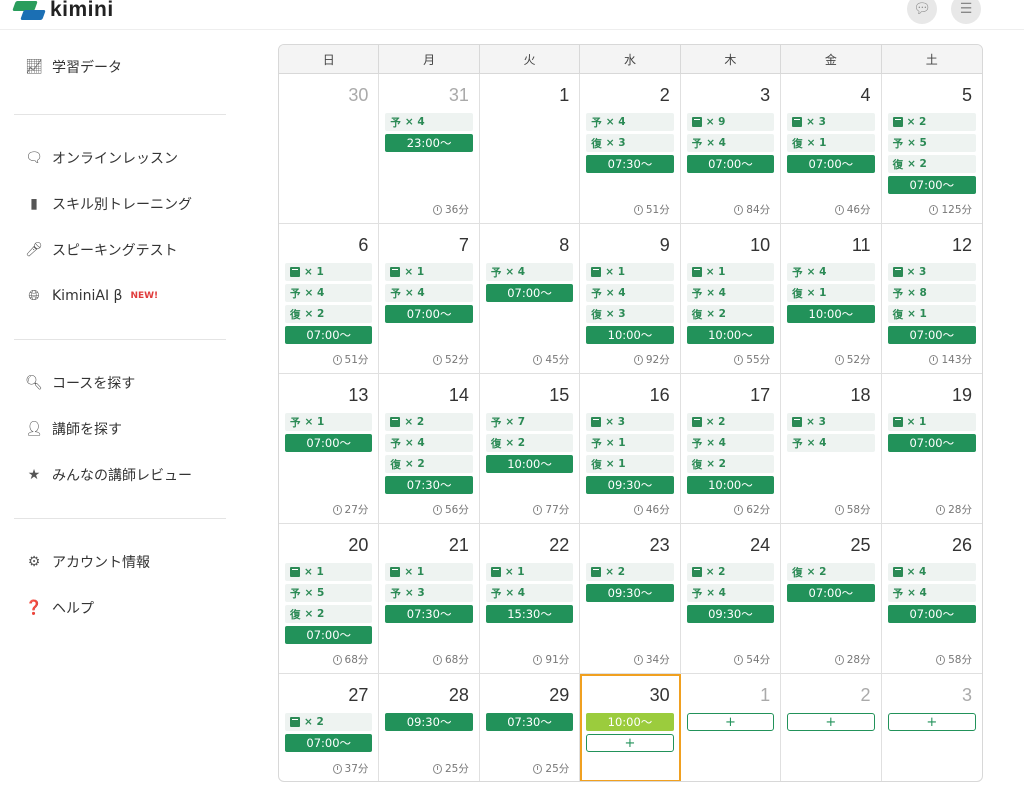 The height and width of the screenshot is (788, 1024). I want to click on preview-count-tag: 予 × 3, so click(429, 593).